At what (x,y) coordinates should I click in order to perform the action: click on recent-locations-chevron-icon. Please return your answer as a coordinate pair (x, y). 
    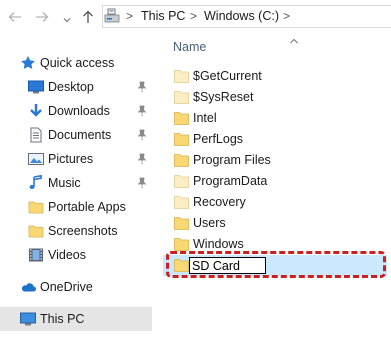
    Looking at the image, I should click on (67, 20).